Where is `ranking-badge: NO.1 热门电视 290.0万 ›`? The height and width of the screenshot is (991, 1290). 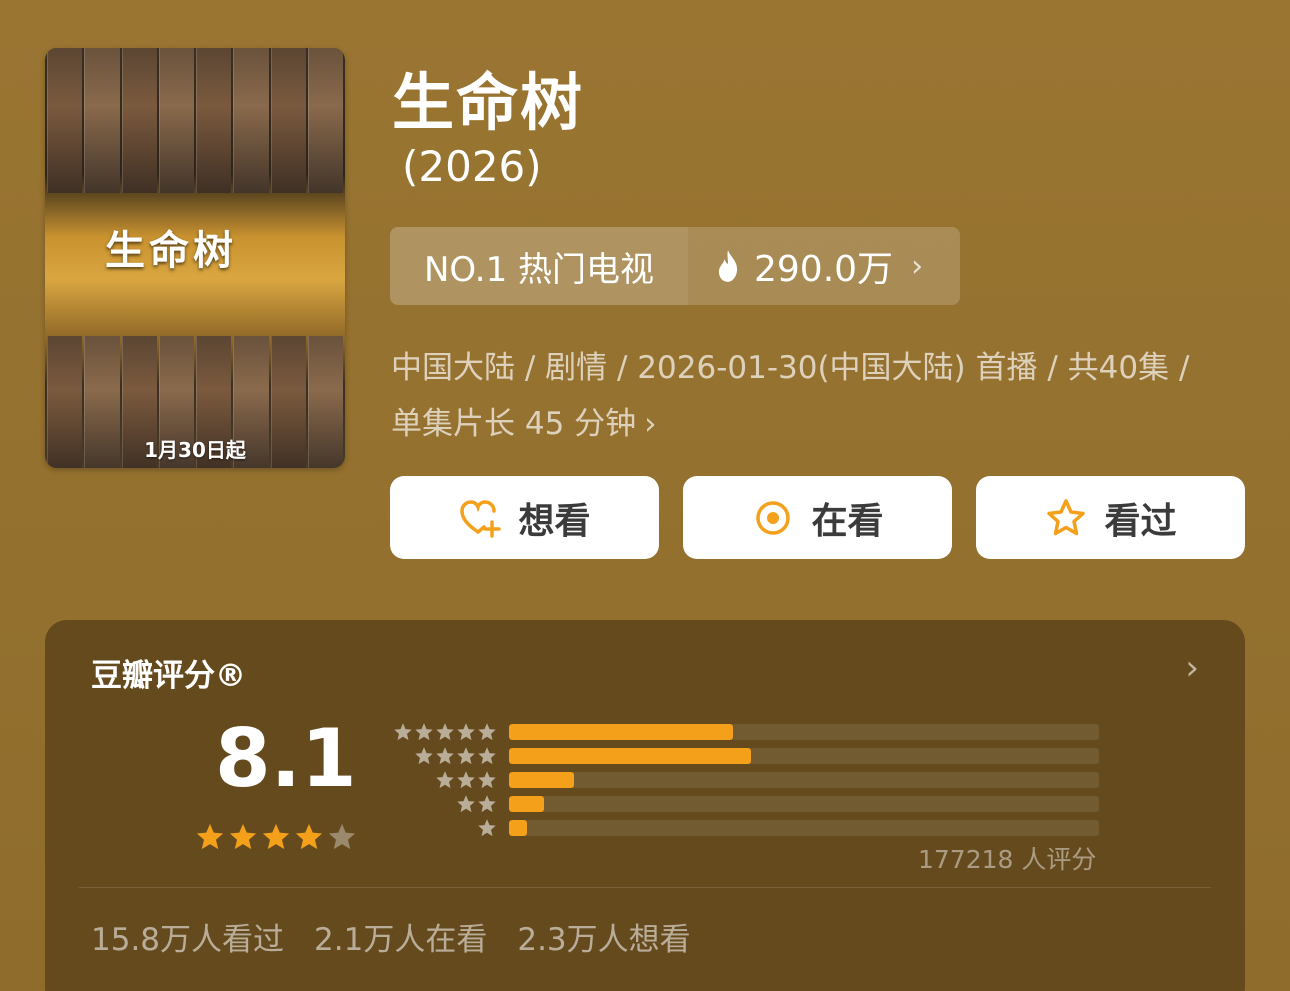 ranking-badge: NO.1 热门电视 290.0万 › is located at coordinates (675, 266).